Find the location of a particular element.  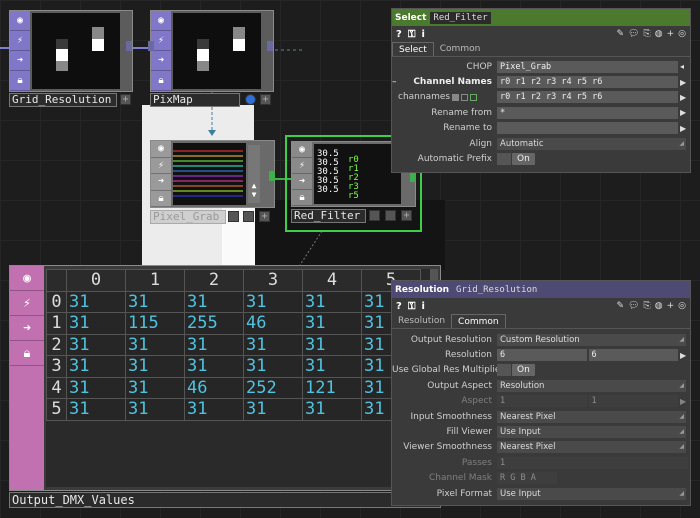

grid-resolution-node: ◉ ⚡ ➜ 🔒︎ Grid_Resolution + is located at coordinates (71, 58).